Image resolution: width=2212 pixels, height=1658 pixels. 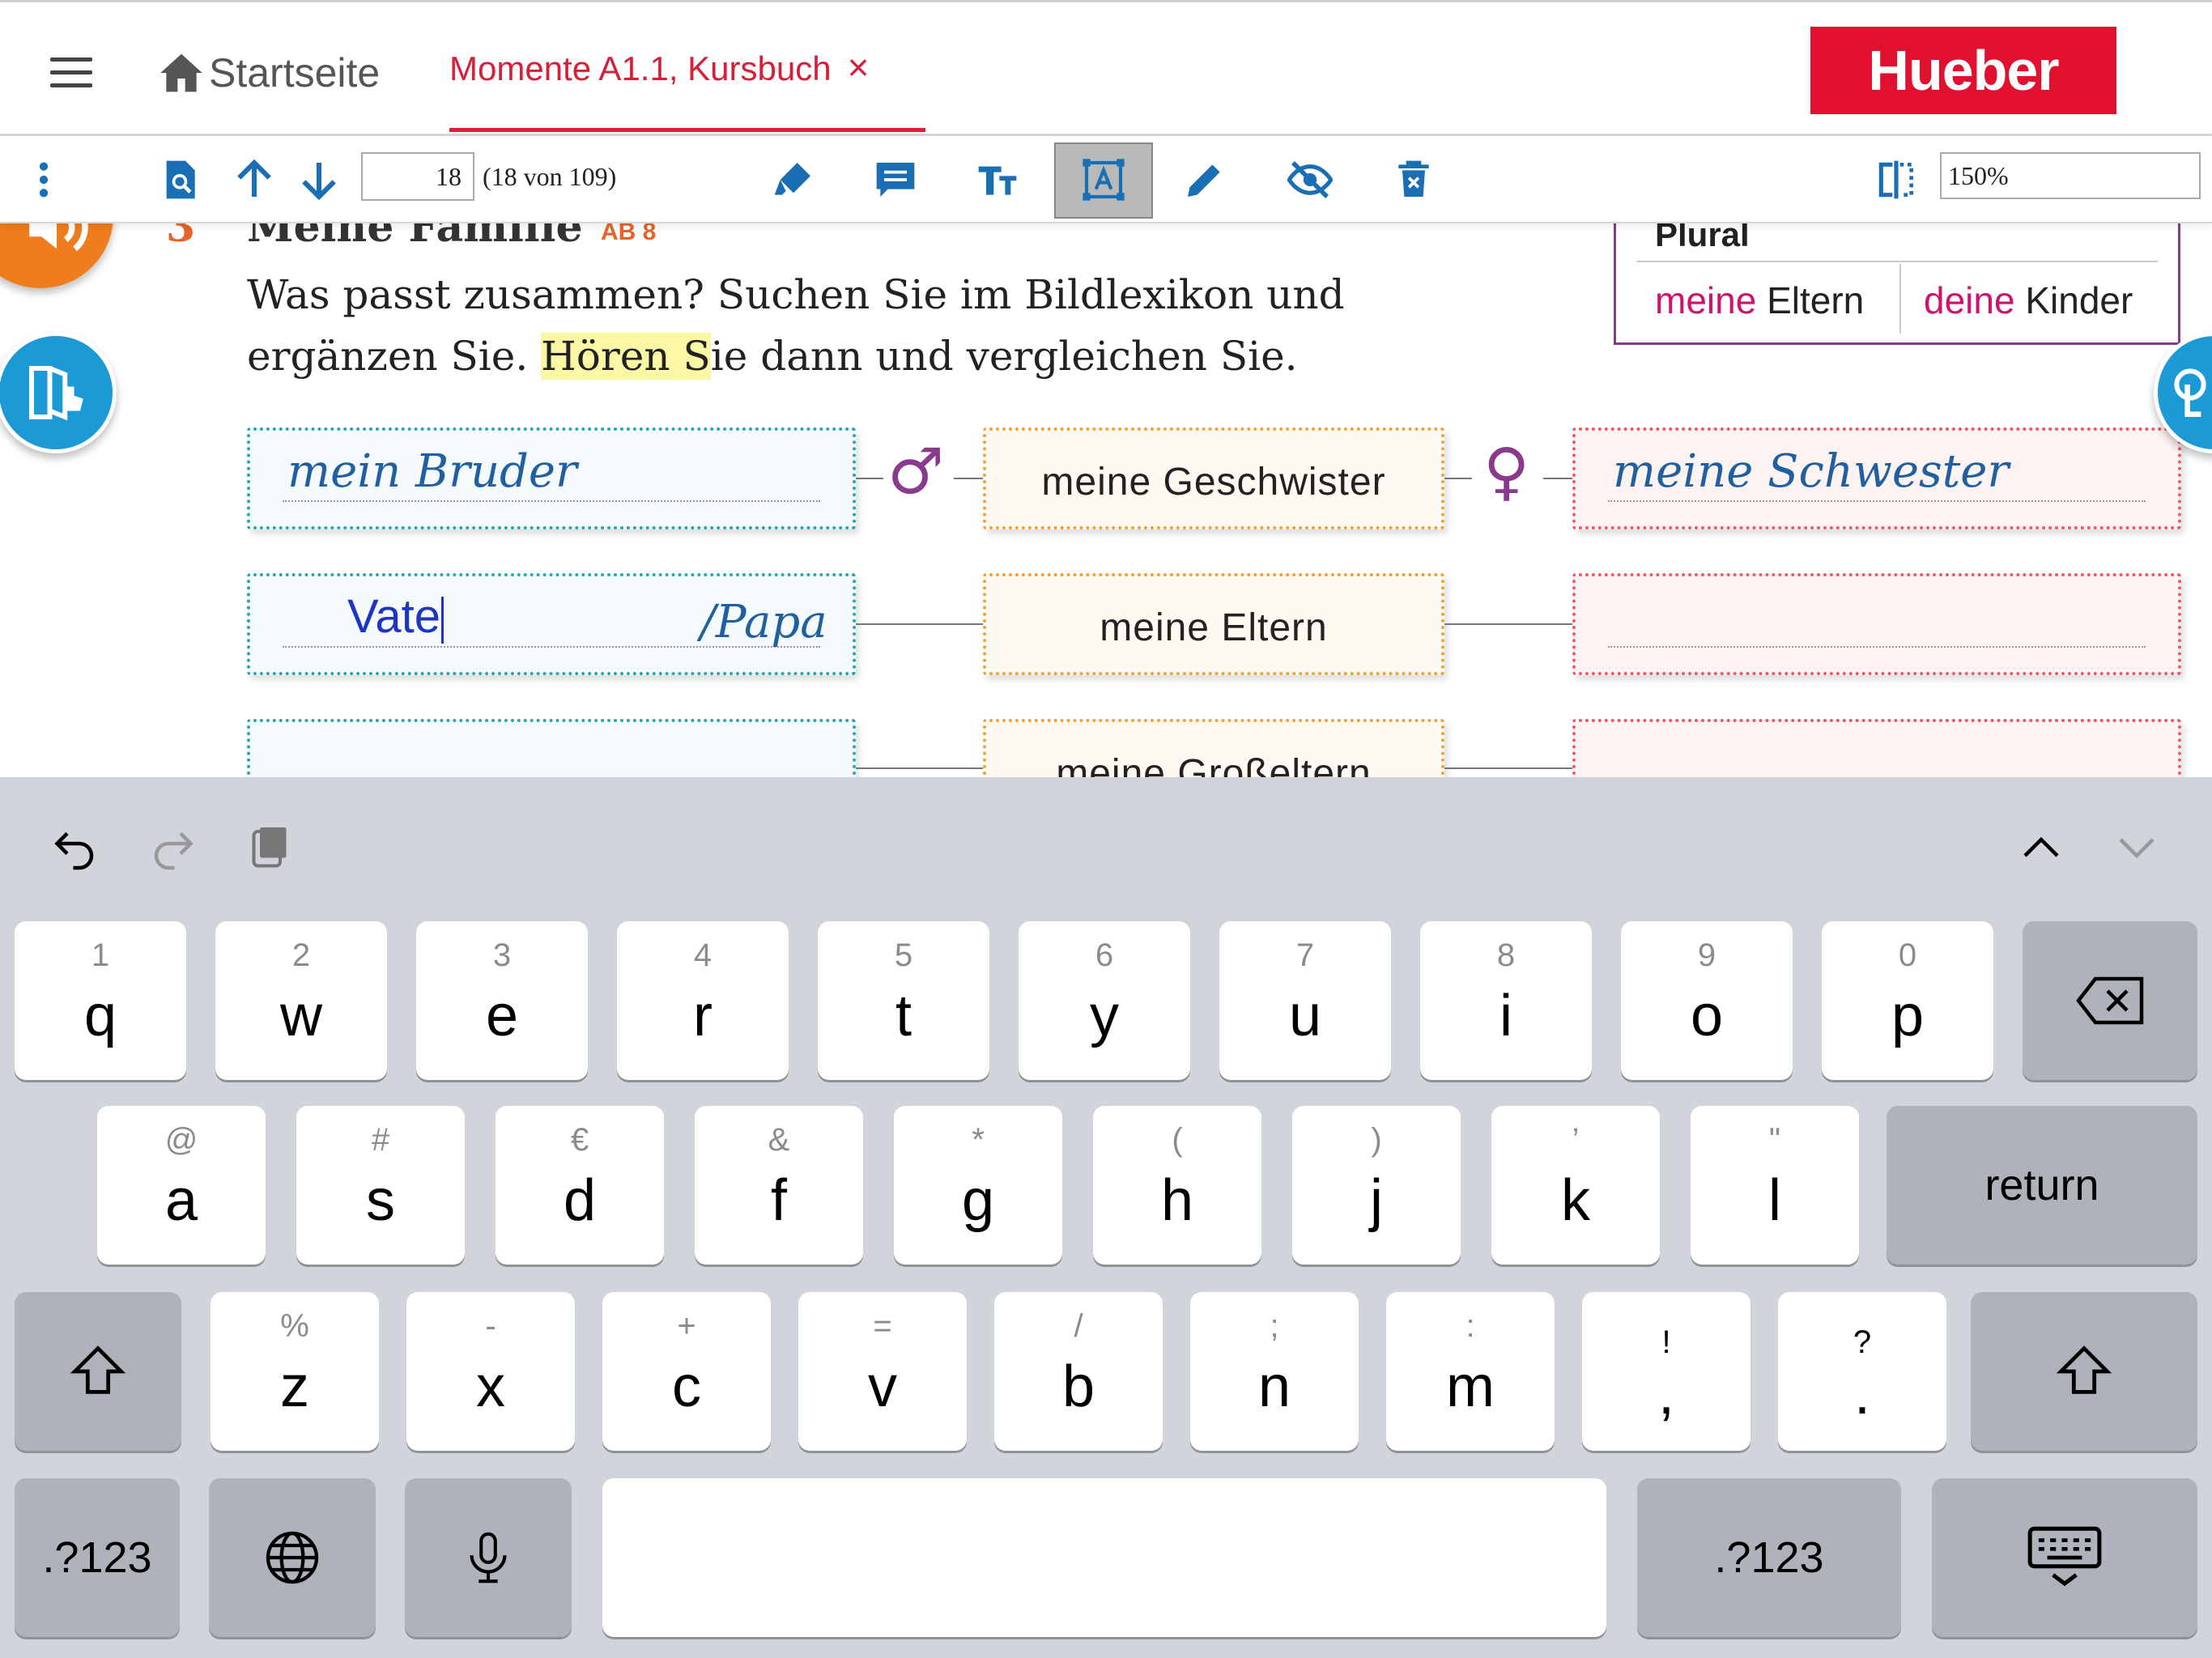 I want to click on key-x: -x, so click(x=491, y=1371).